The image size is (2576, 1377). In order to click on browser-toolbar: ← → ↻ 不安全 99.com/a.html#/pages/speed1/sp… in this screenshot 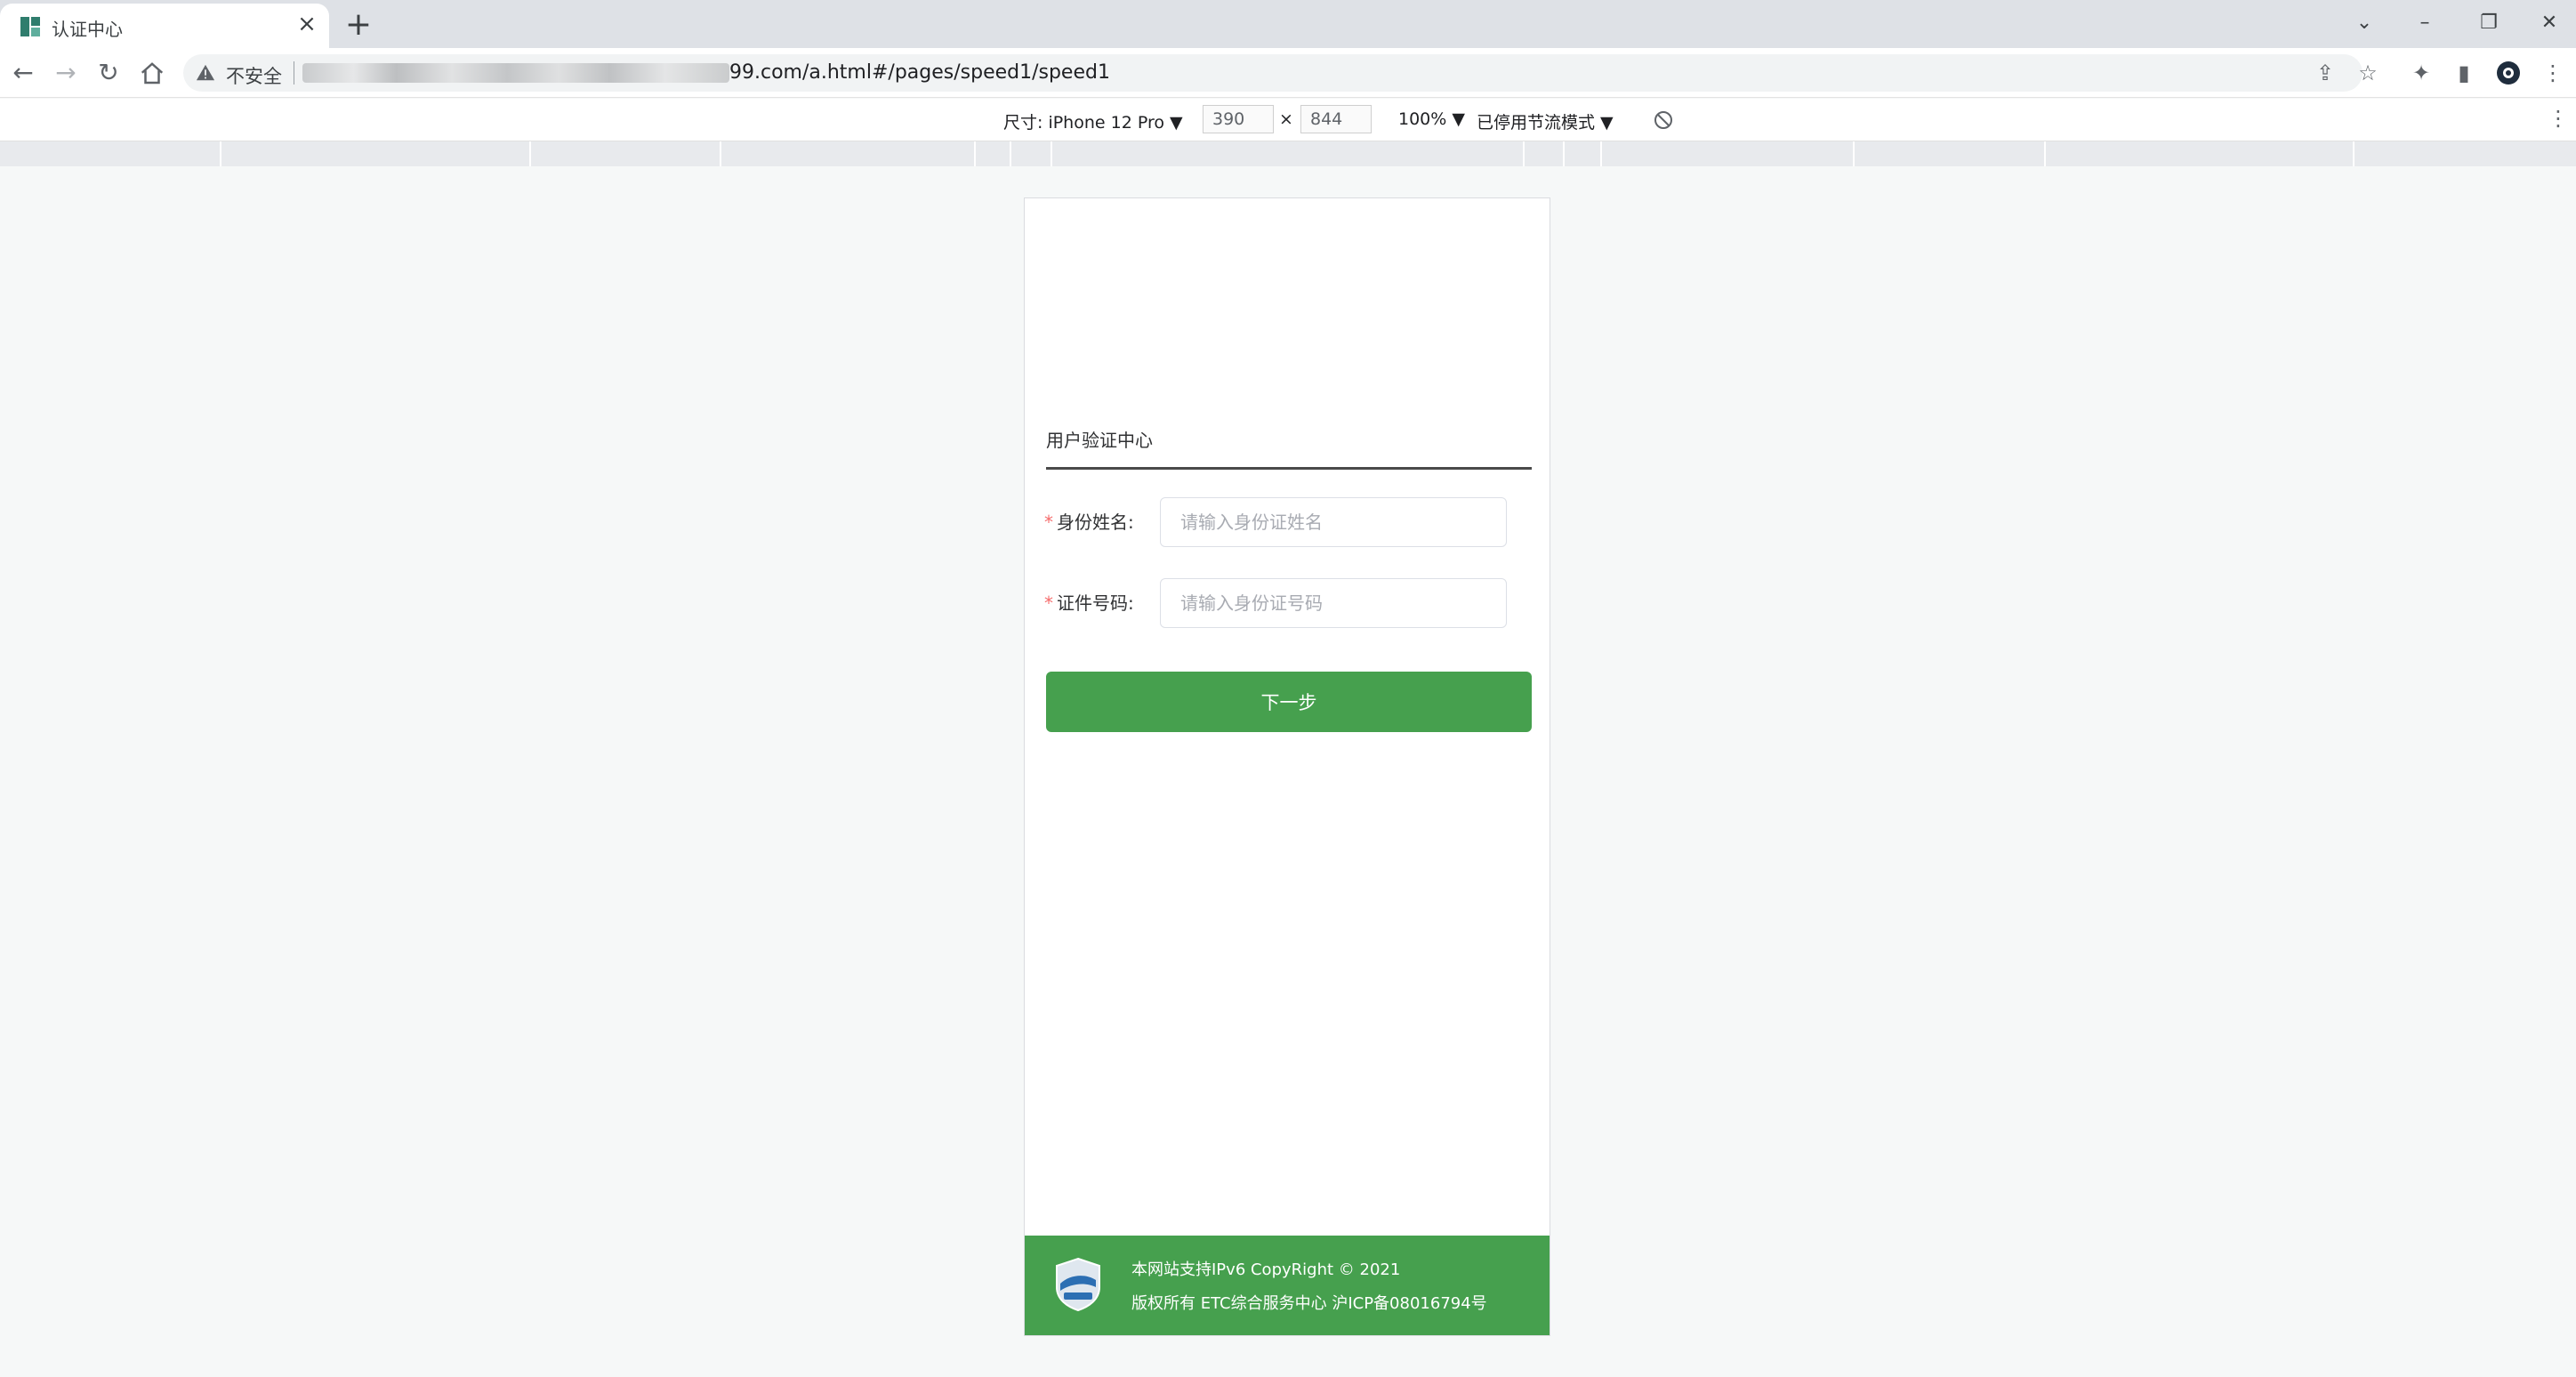, I will do `click(1288, 73)`.